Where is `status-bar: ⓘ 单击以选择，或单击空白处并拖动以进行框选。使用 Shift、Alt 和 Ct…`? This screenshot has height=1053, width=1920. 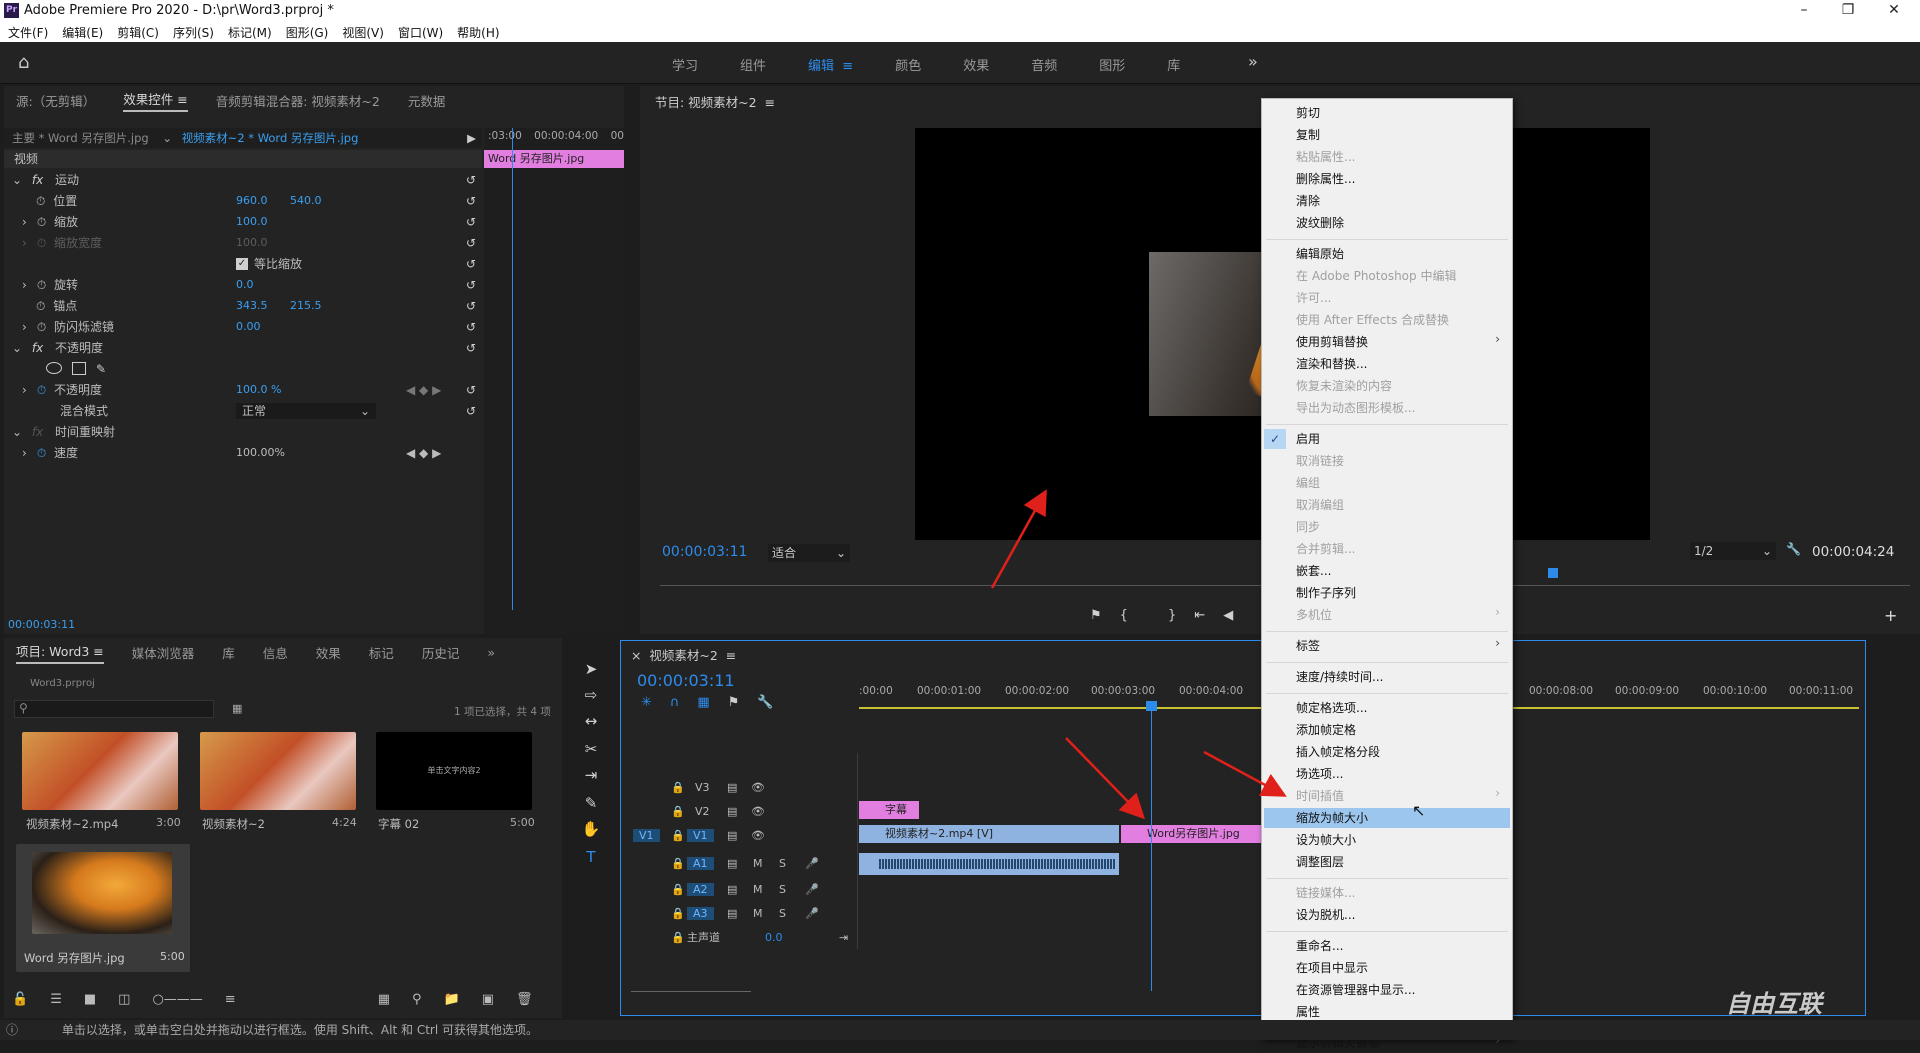
status-bar: ⓘ 单击以选择，或单击空白处并拖动以进行框选。使用 Shift、Alt 和 Ct… is located at coordinates (960, 1030).